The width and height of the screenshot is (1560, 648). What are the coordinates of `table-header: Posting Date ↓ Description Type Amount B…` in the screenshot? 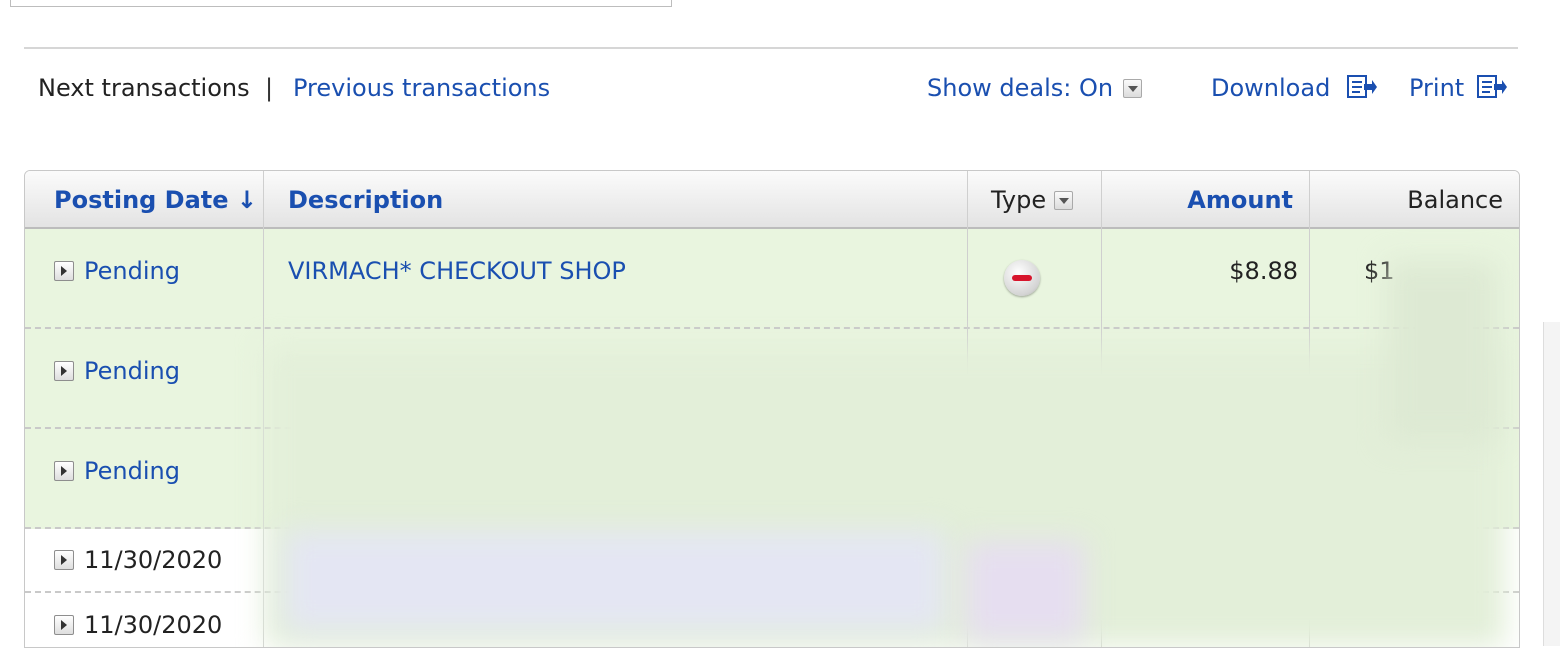 It's located at (772, 200).